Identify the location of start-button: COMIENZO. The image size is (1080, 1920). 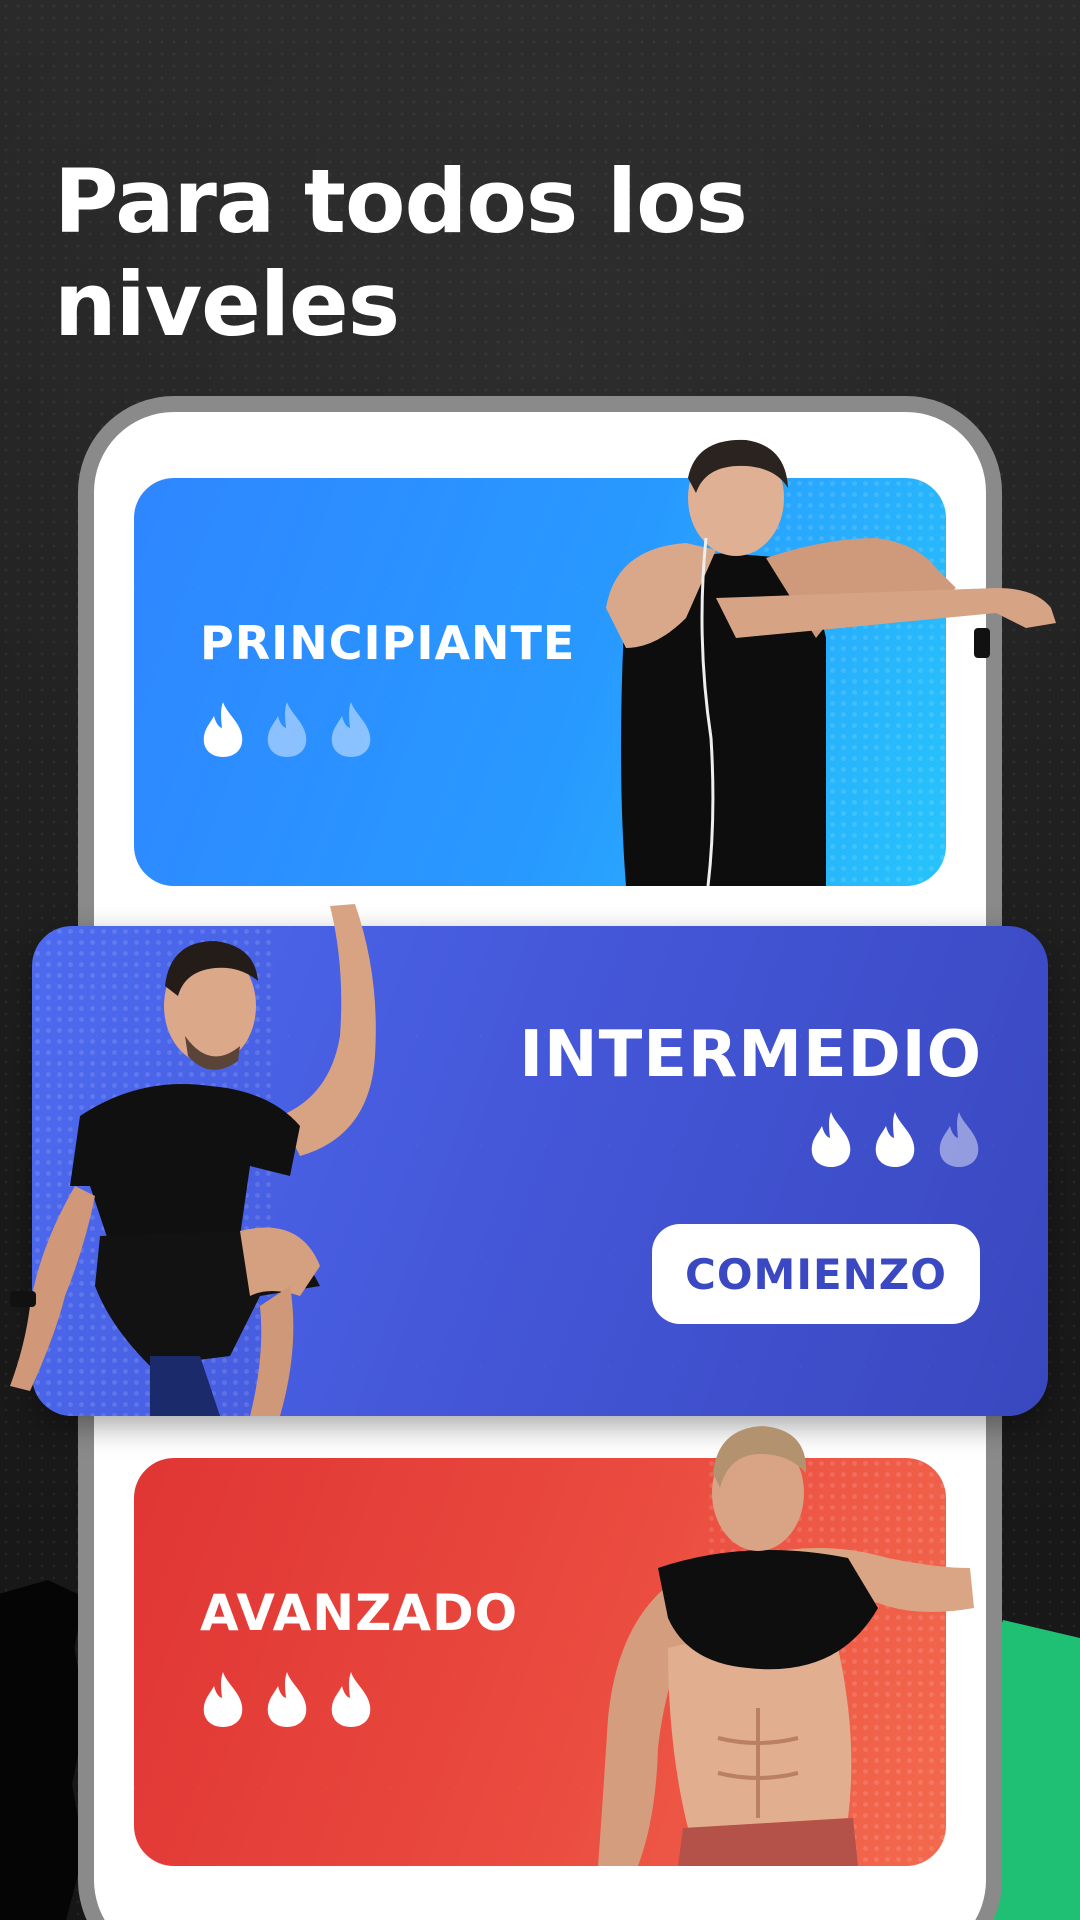
(816, 1274).